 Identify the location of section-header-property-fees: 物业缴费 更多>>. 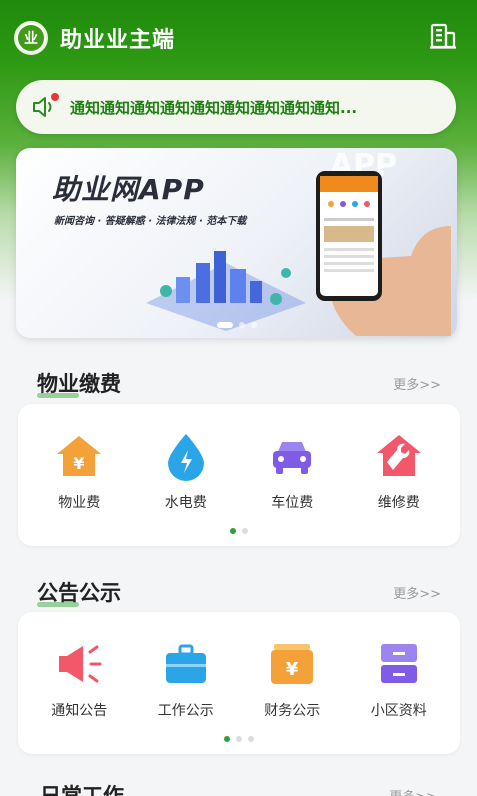
(239, 383).